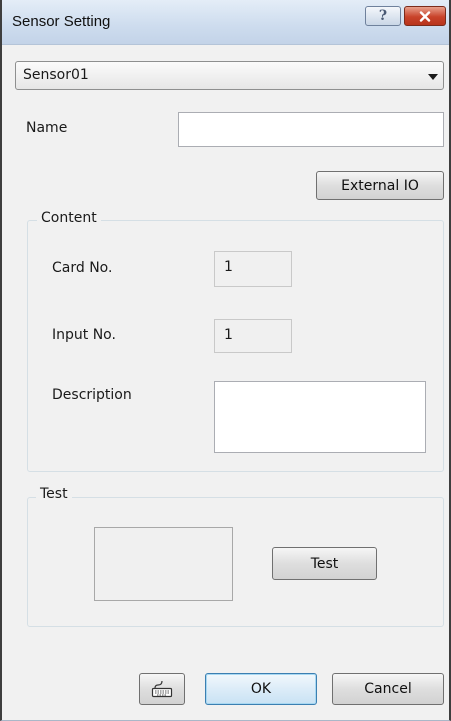  I want to click on name-label: Name, so click(47, 128).